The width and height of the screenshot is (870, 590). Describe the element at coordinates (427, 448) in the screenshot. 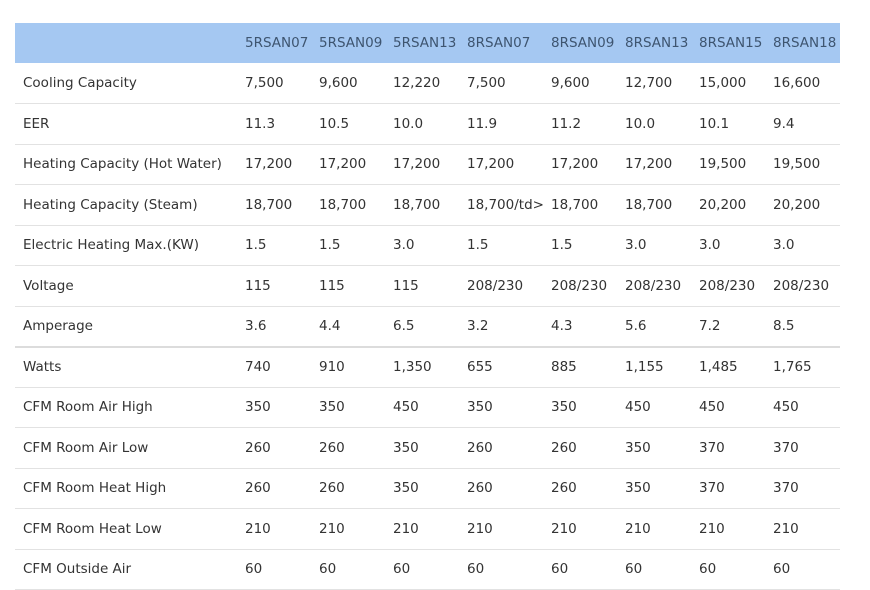

I see `table-row: CFM Room Air Low 260 260 350 260 260 350 370 370` at that location.